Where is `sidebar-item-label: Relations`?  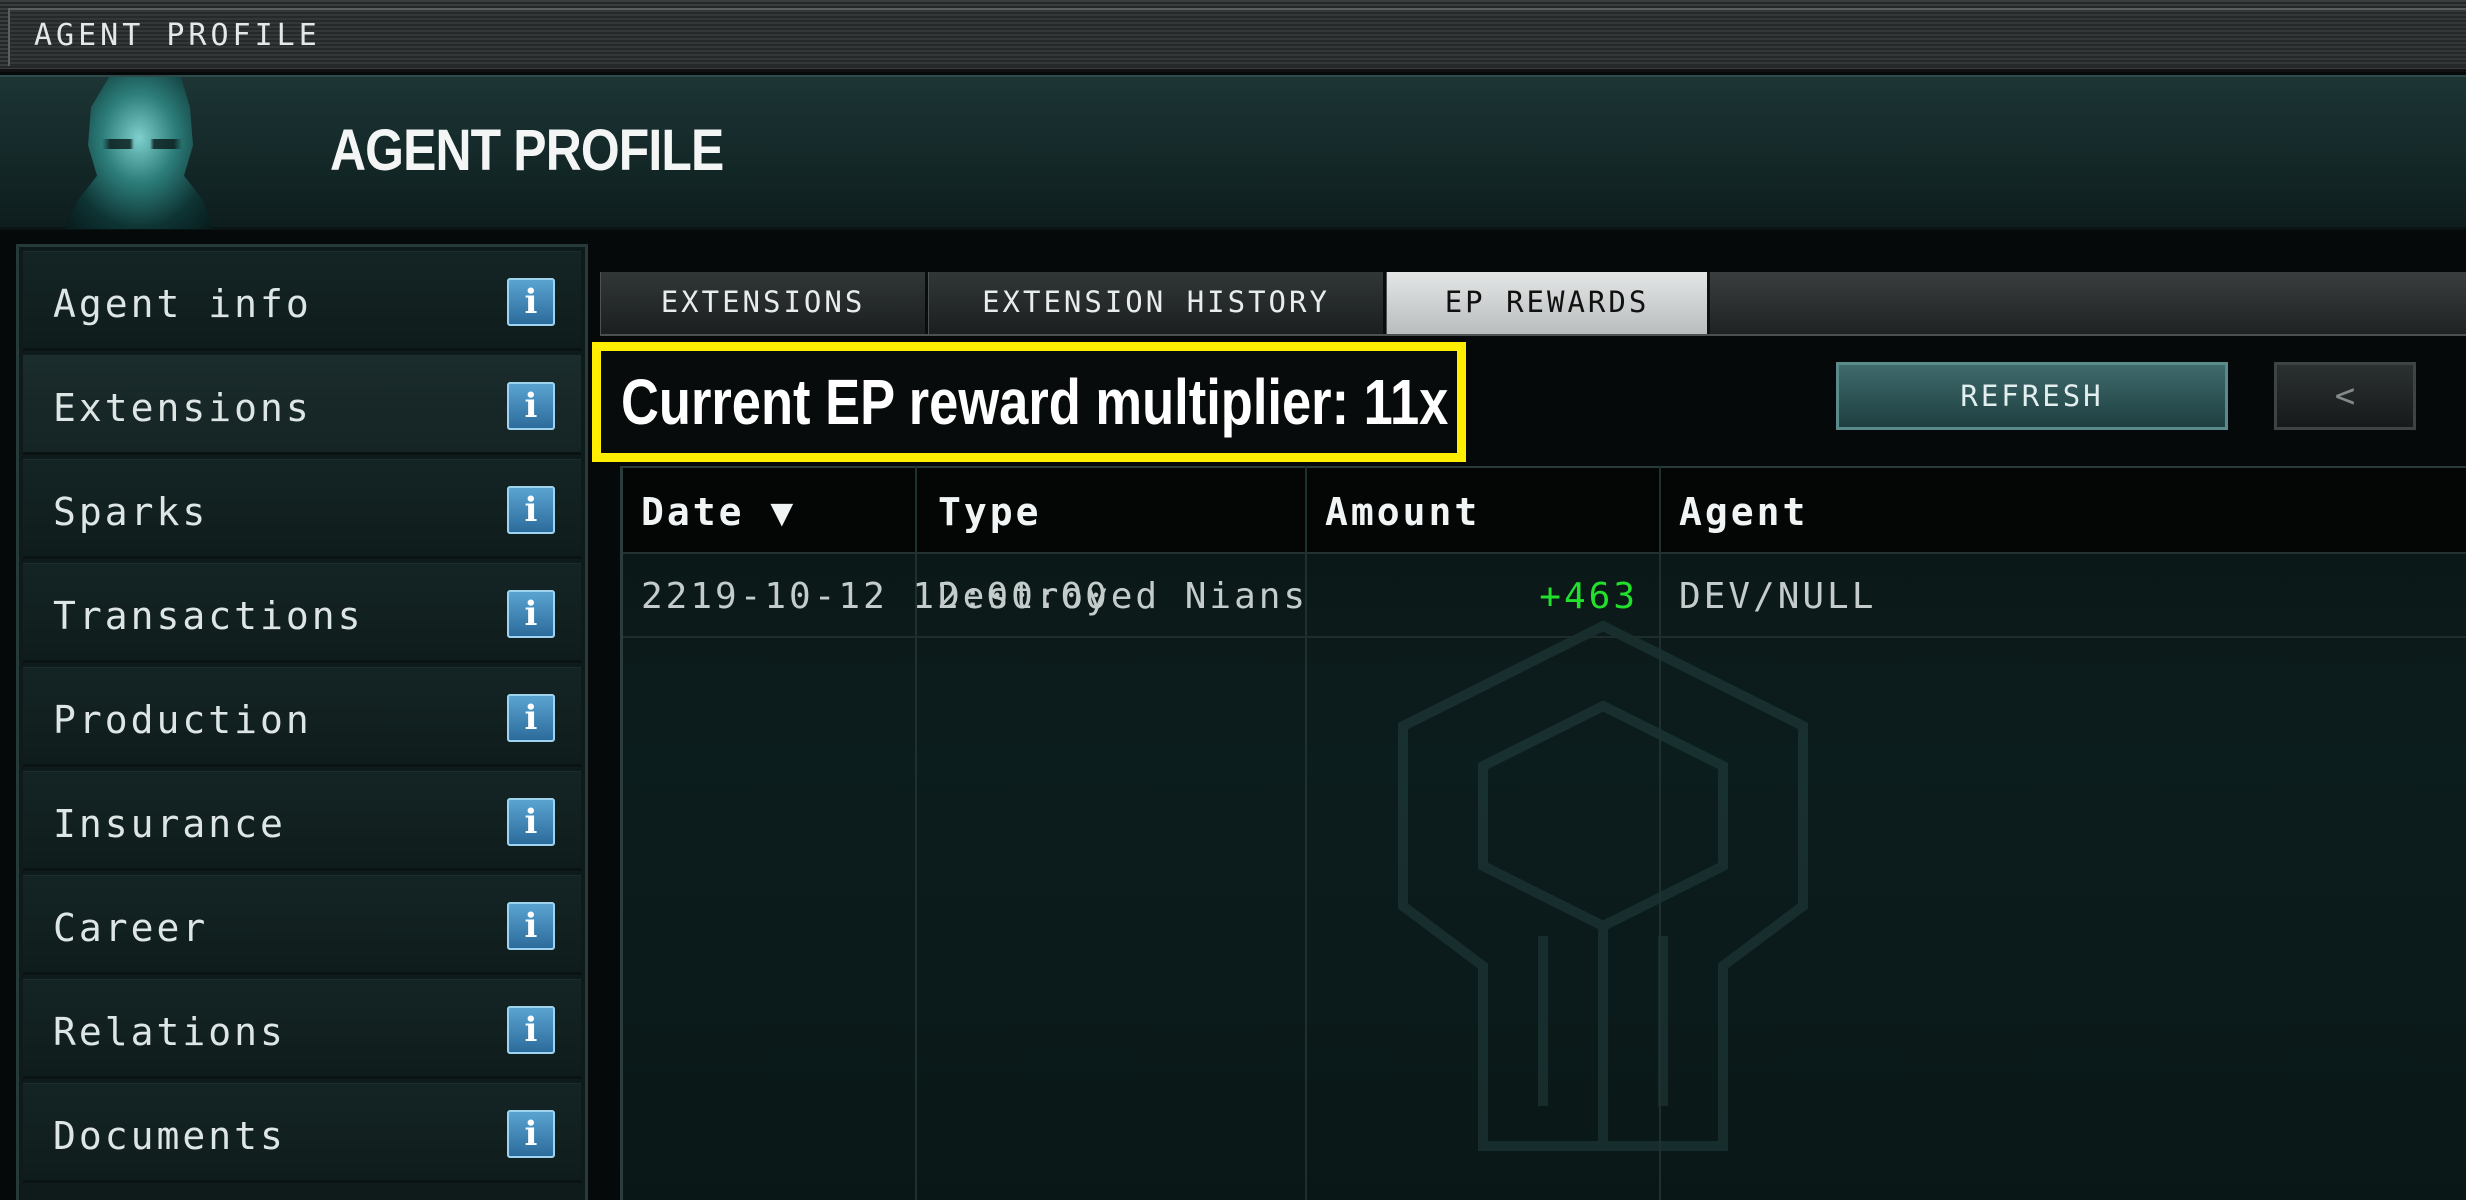 sidebar-item-label: Relations is located at coordinates (169, 1032).